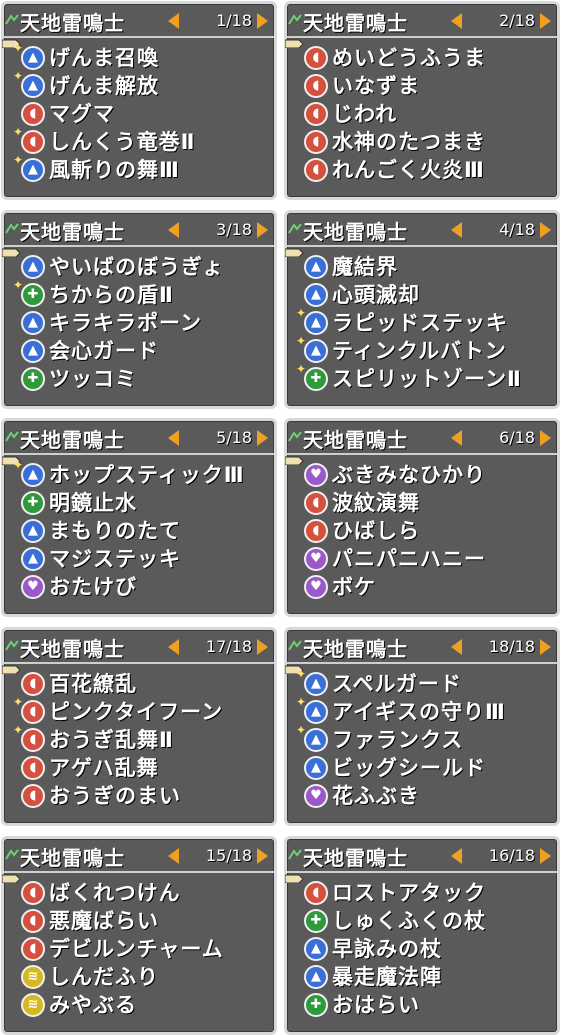 Image resolution: width=563 pixels, height=1035 pixels. What do you see at coordinates (387, 977) in the screenshot?
I see `skill-name: 暴走魔法陣` at bounding box center [387, 977].